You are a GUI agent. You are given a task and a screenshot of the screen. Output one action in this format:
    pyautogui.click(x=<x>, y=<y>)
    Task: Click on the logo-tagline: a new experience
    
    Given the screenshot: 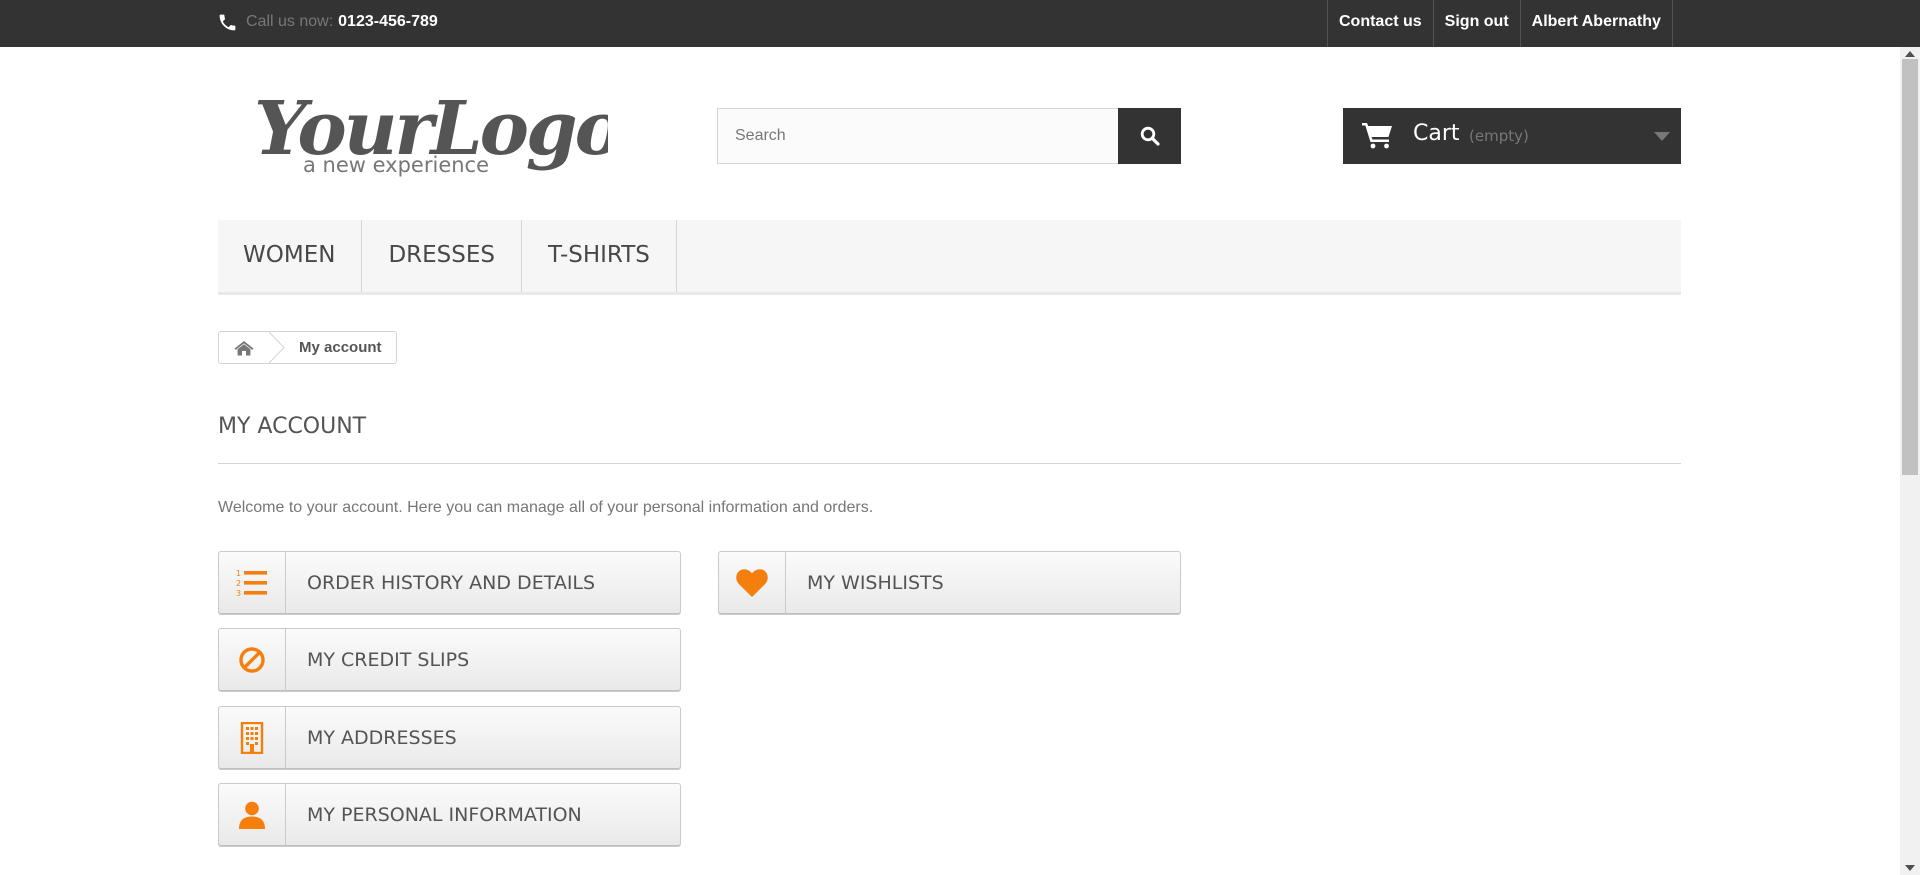 What is the action you would take?
    pyautogui.click(x=396, y=165)
    